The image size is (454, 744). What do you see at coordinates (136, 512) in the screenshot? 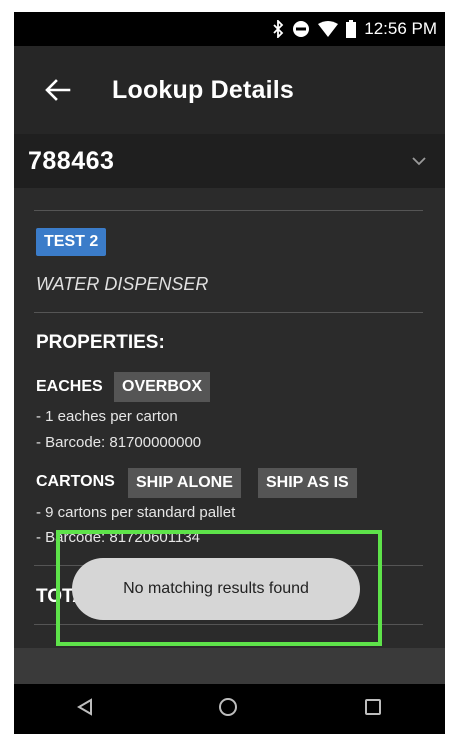
I see `cartons-line: - 9 cartons per standard pallet` at bounding box center [136, 512].